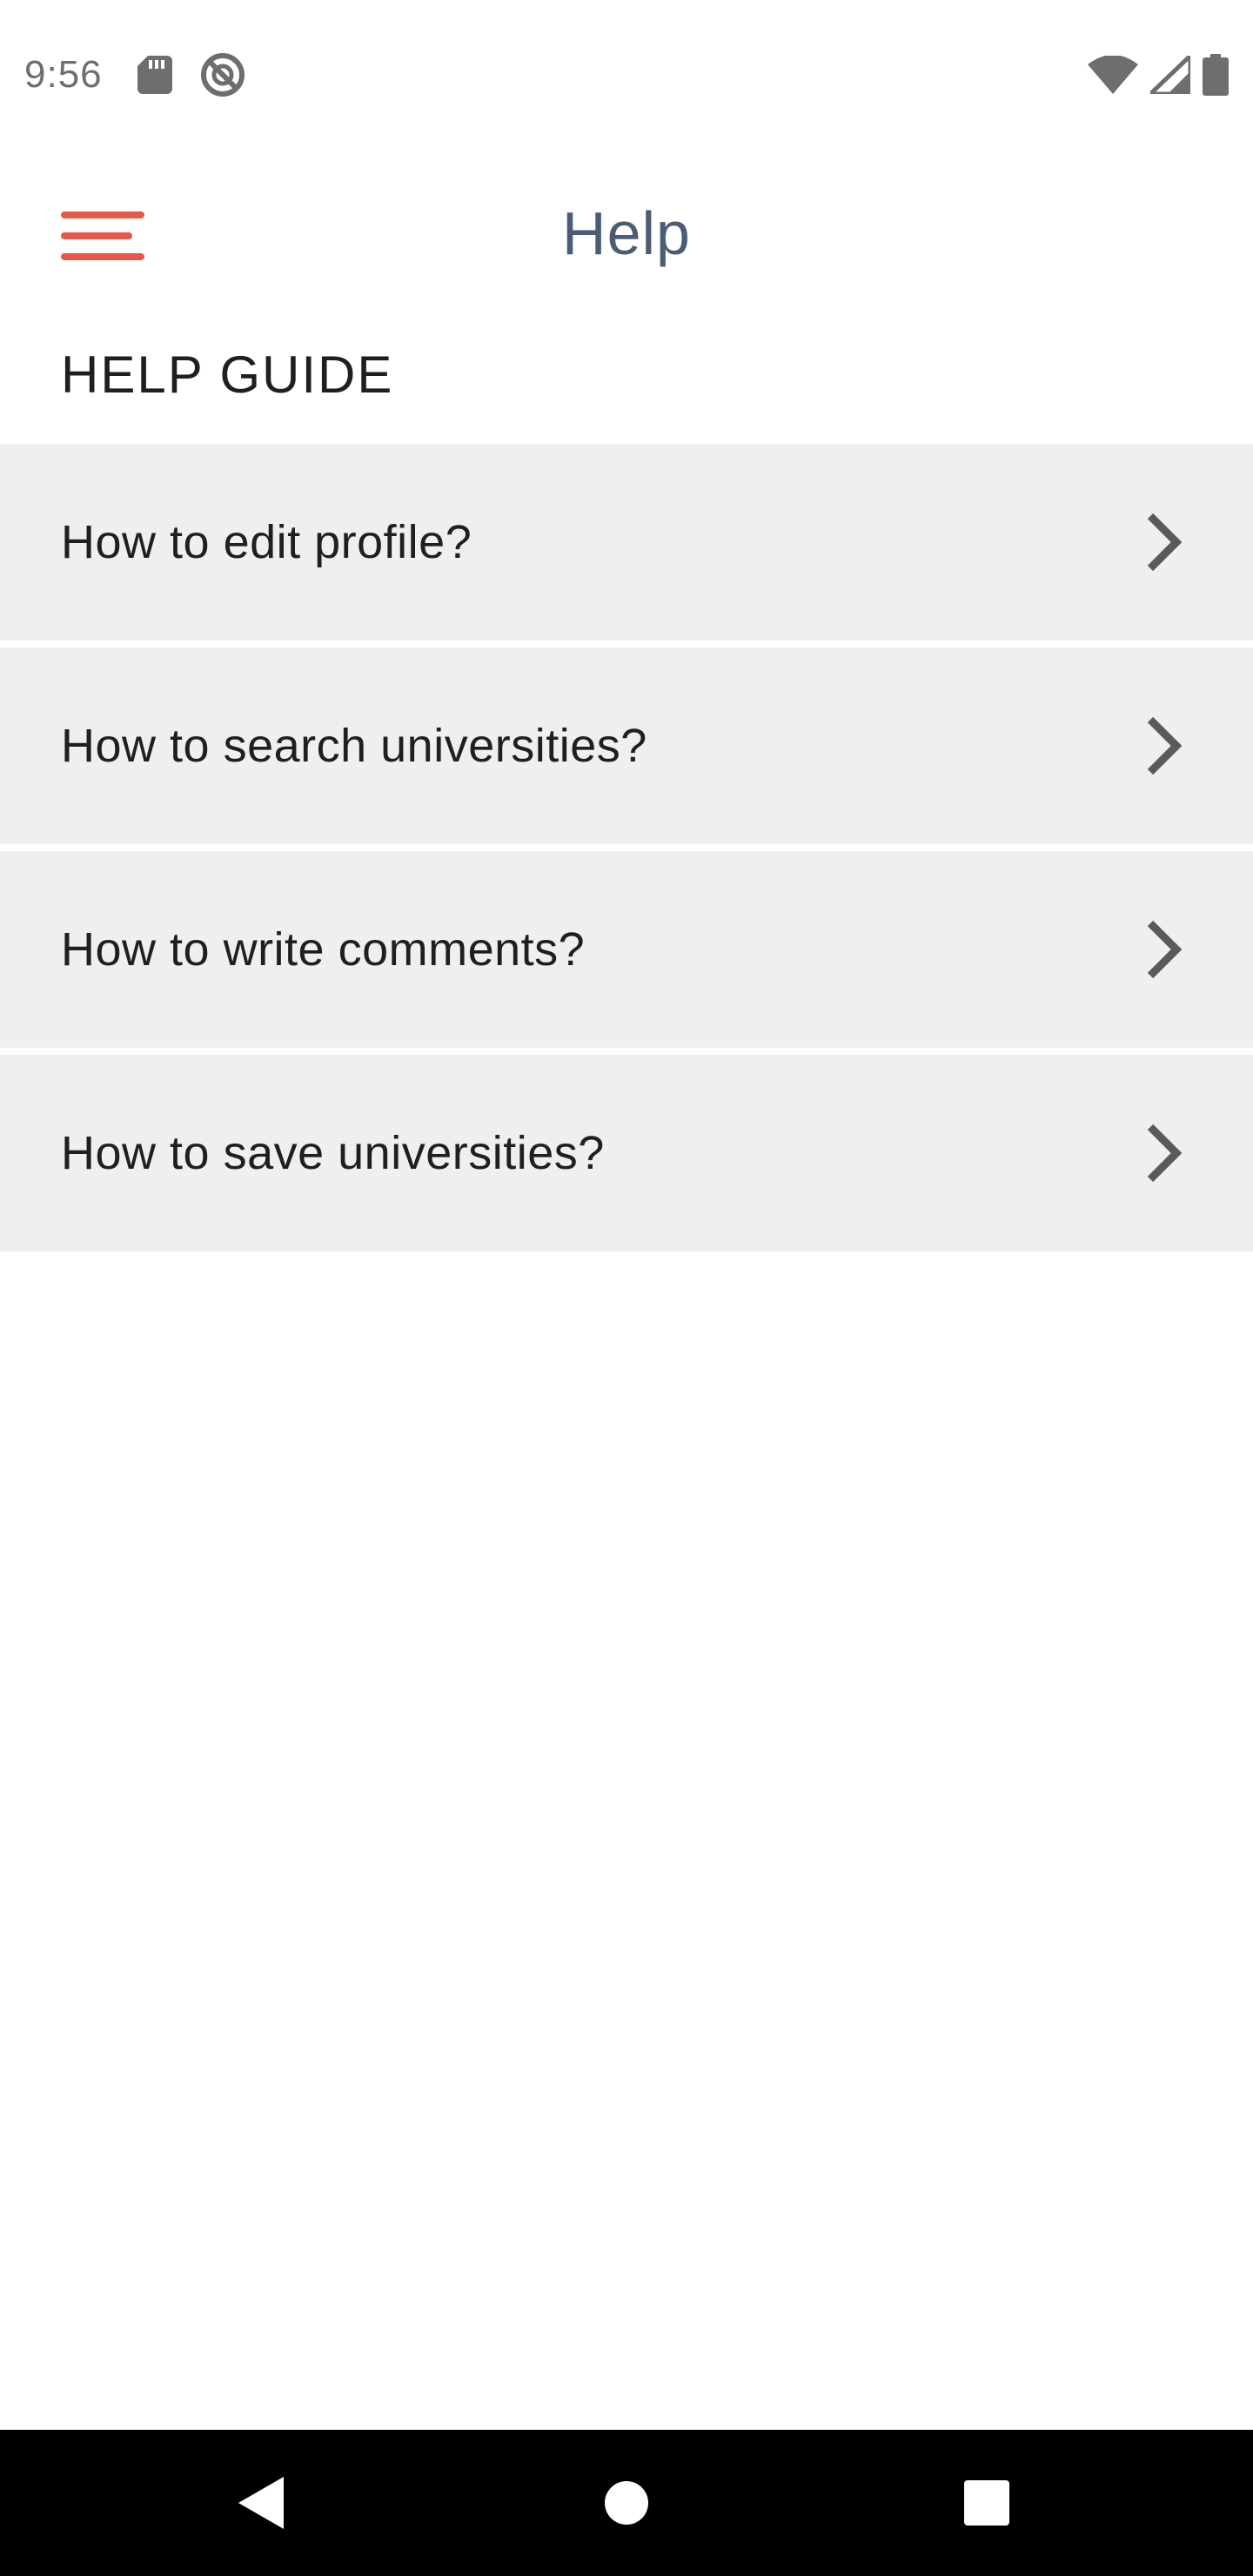 The image size is (1253, 2576). What do you see at coordinates (626, 75) in the screenshot?
I see `status-bar: 9:56` at bounding box center [626, 75].